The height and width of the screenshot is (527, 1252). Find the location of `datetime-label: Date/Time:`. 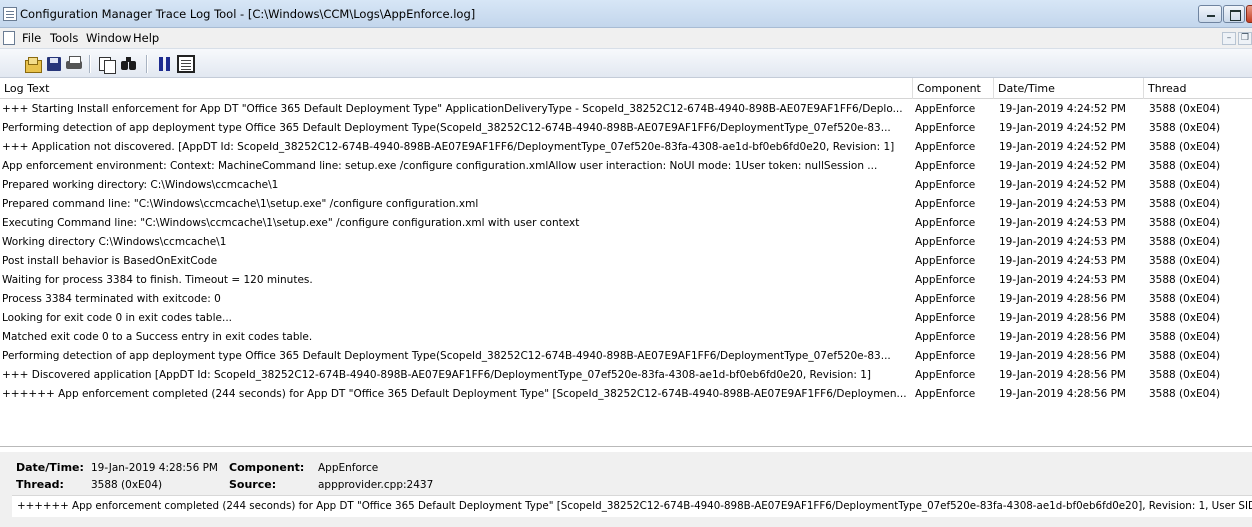

datetime-label: Date/Time: is located at coordinates (50, 467).